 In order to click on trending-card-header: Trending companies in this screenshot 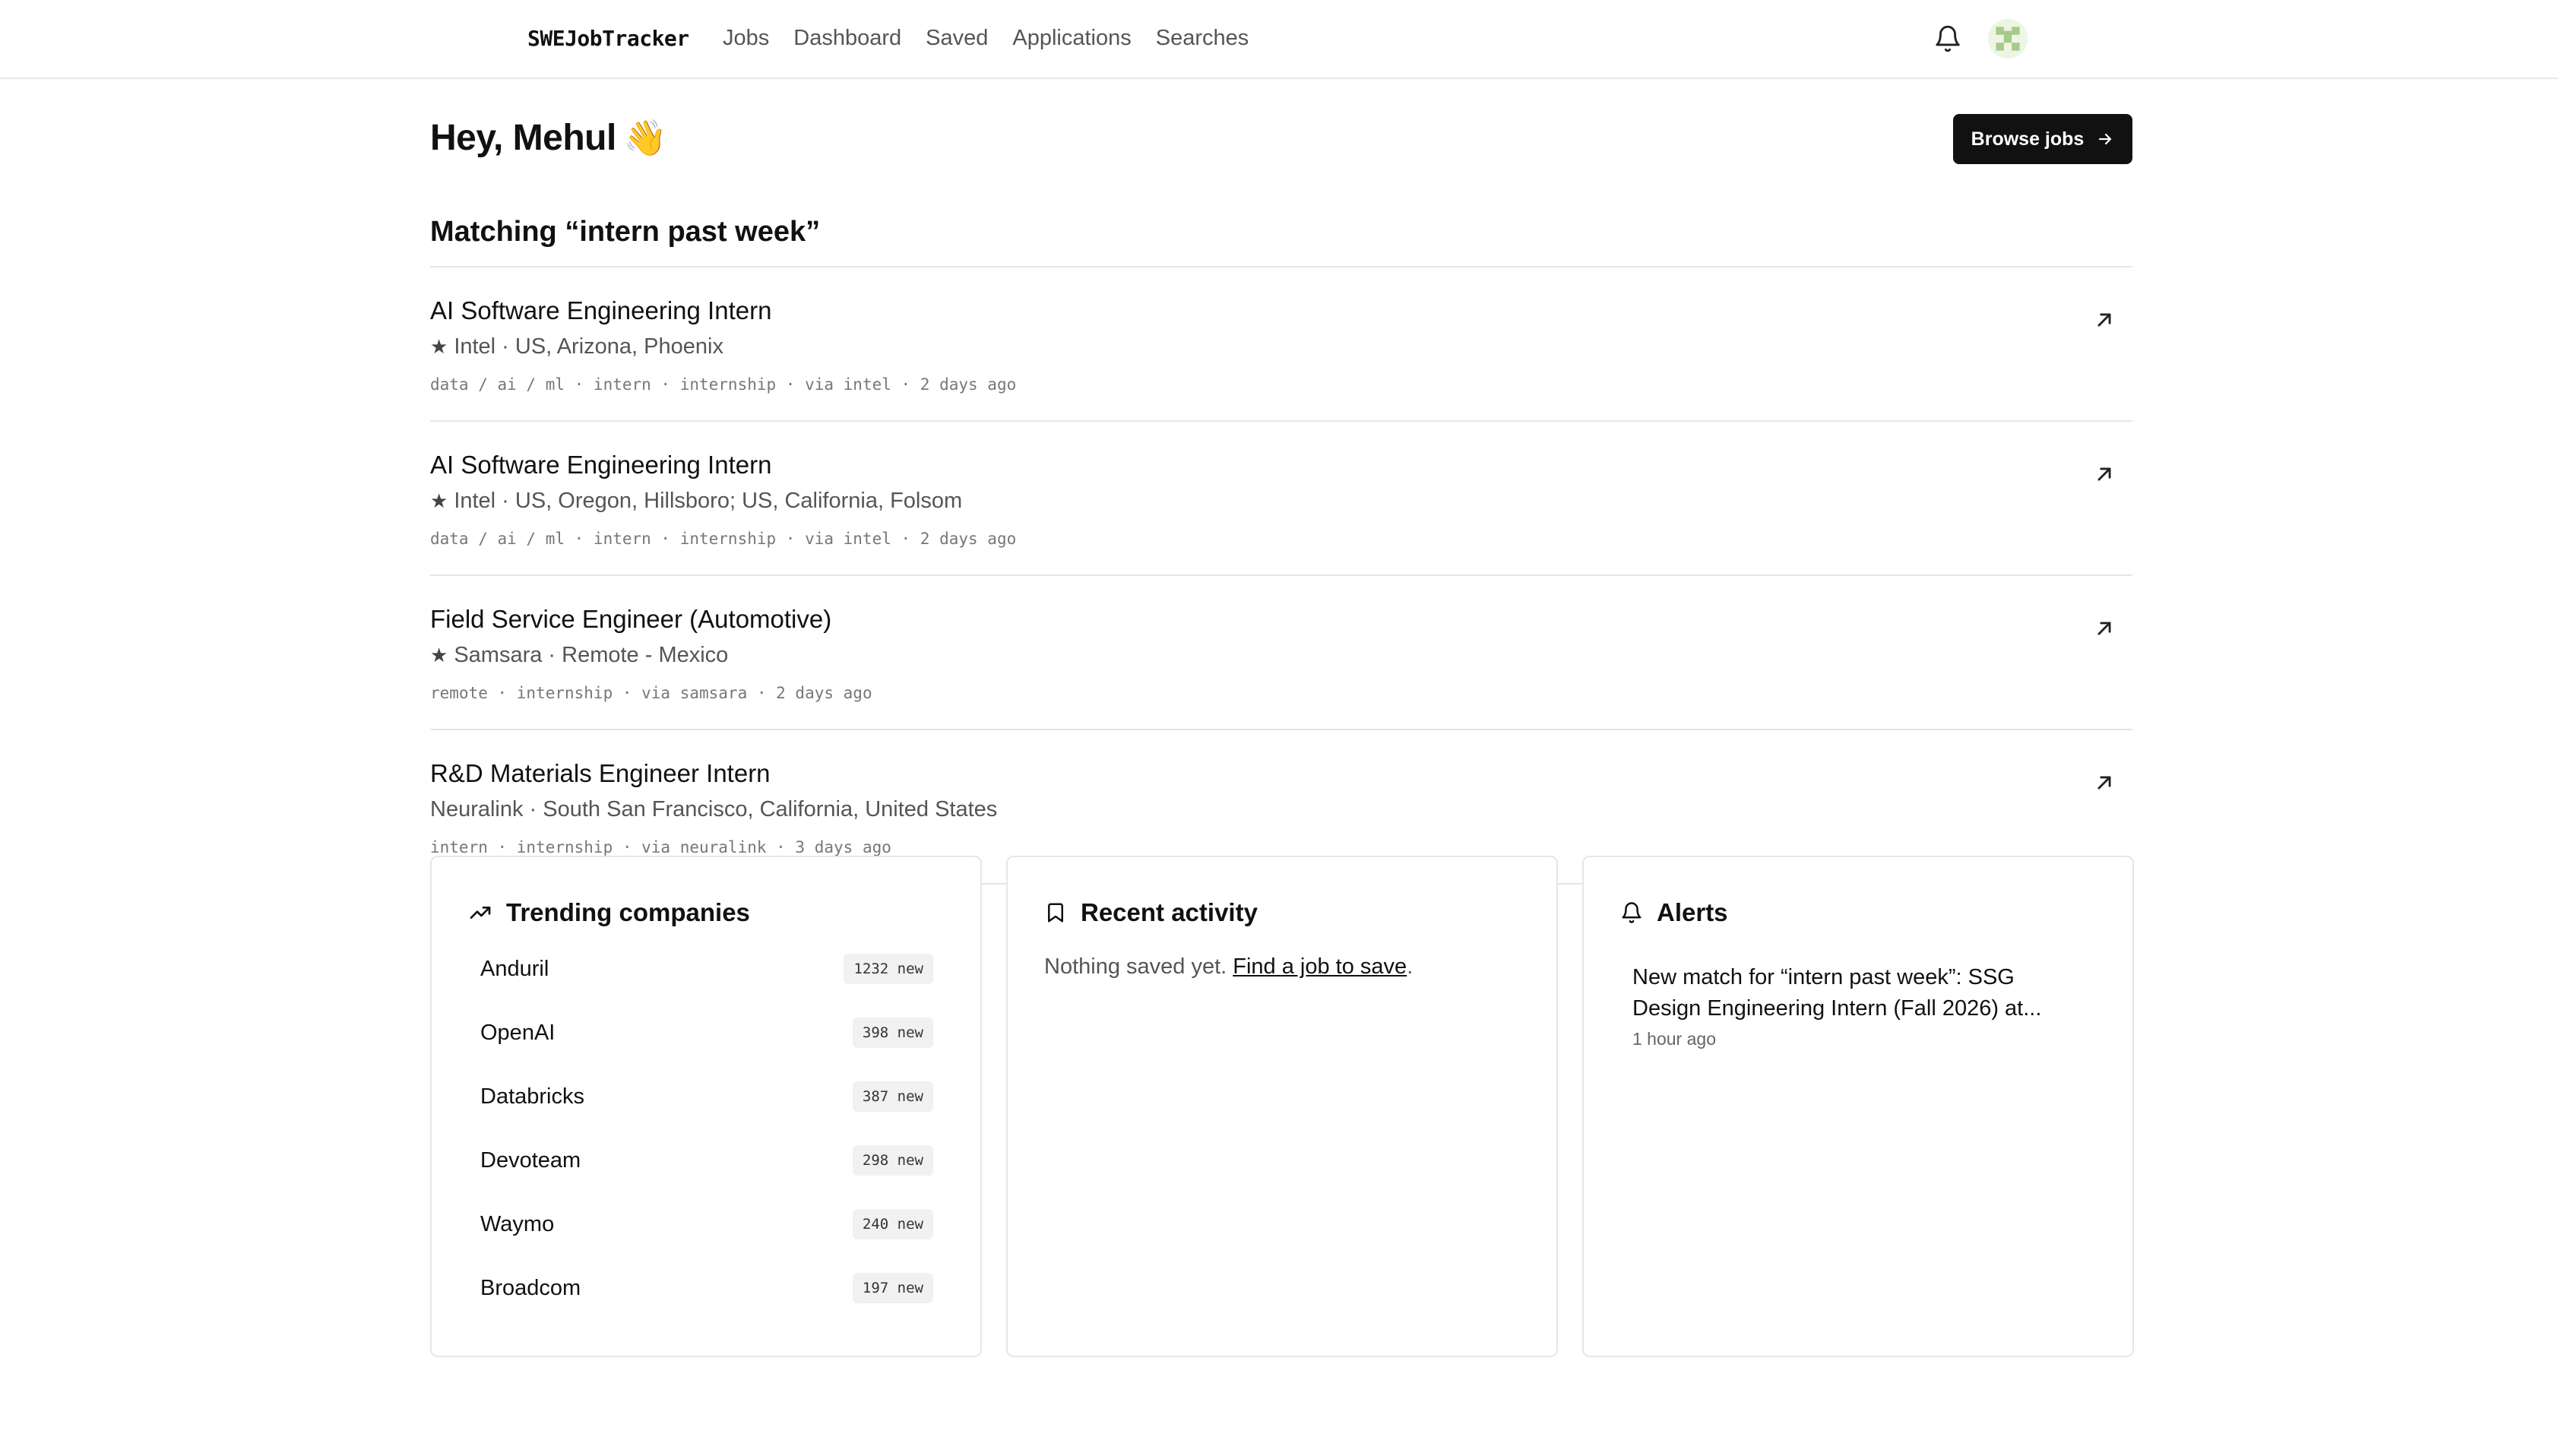, I will do `click(609, 913)`.